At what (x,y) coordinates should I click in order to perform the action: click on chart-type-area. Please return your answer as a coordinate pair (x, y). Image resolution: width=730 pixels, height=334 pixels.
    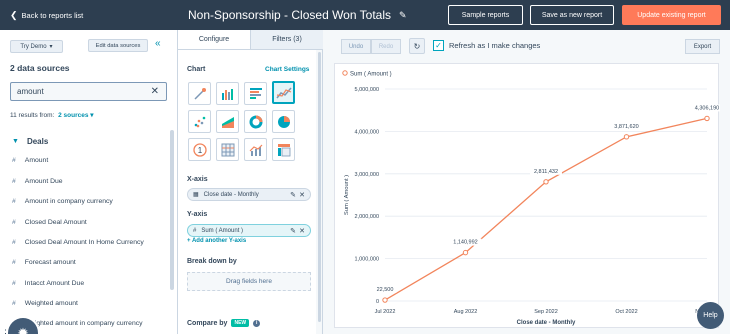
    Looking at the image, I should click on (199, 93).